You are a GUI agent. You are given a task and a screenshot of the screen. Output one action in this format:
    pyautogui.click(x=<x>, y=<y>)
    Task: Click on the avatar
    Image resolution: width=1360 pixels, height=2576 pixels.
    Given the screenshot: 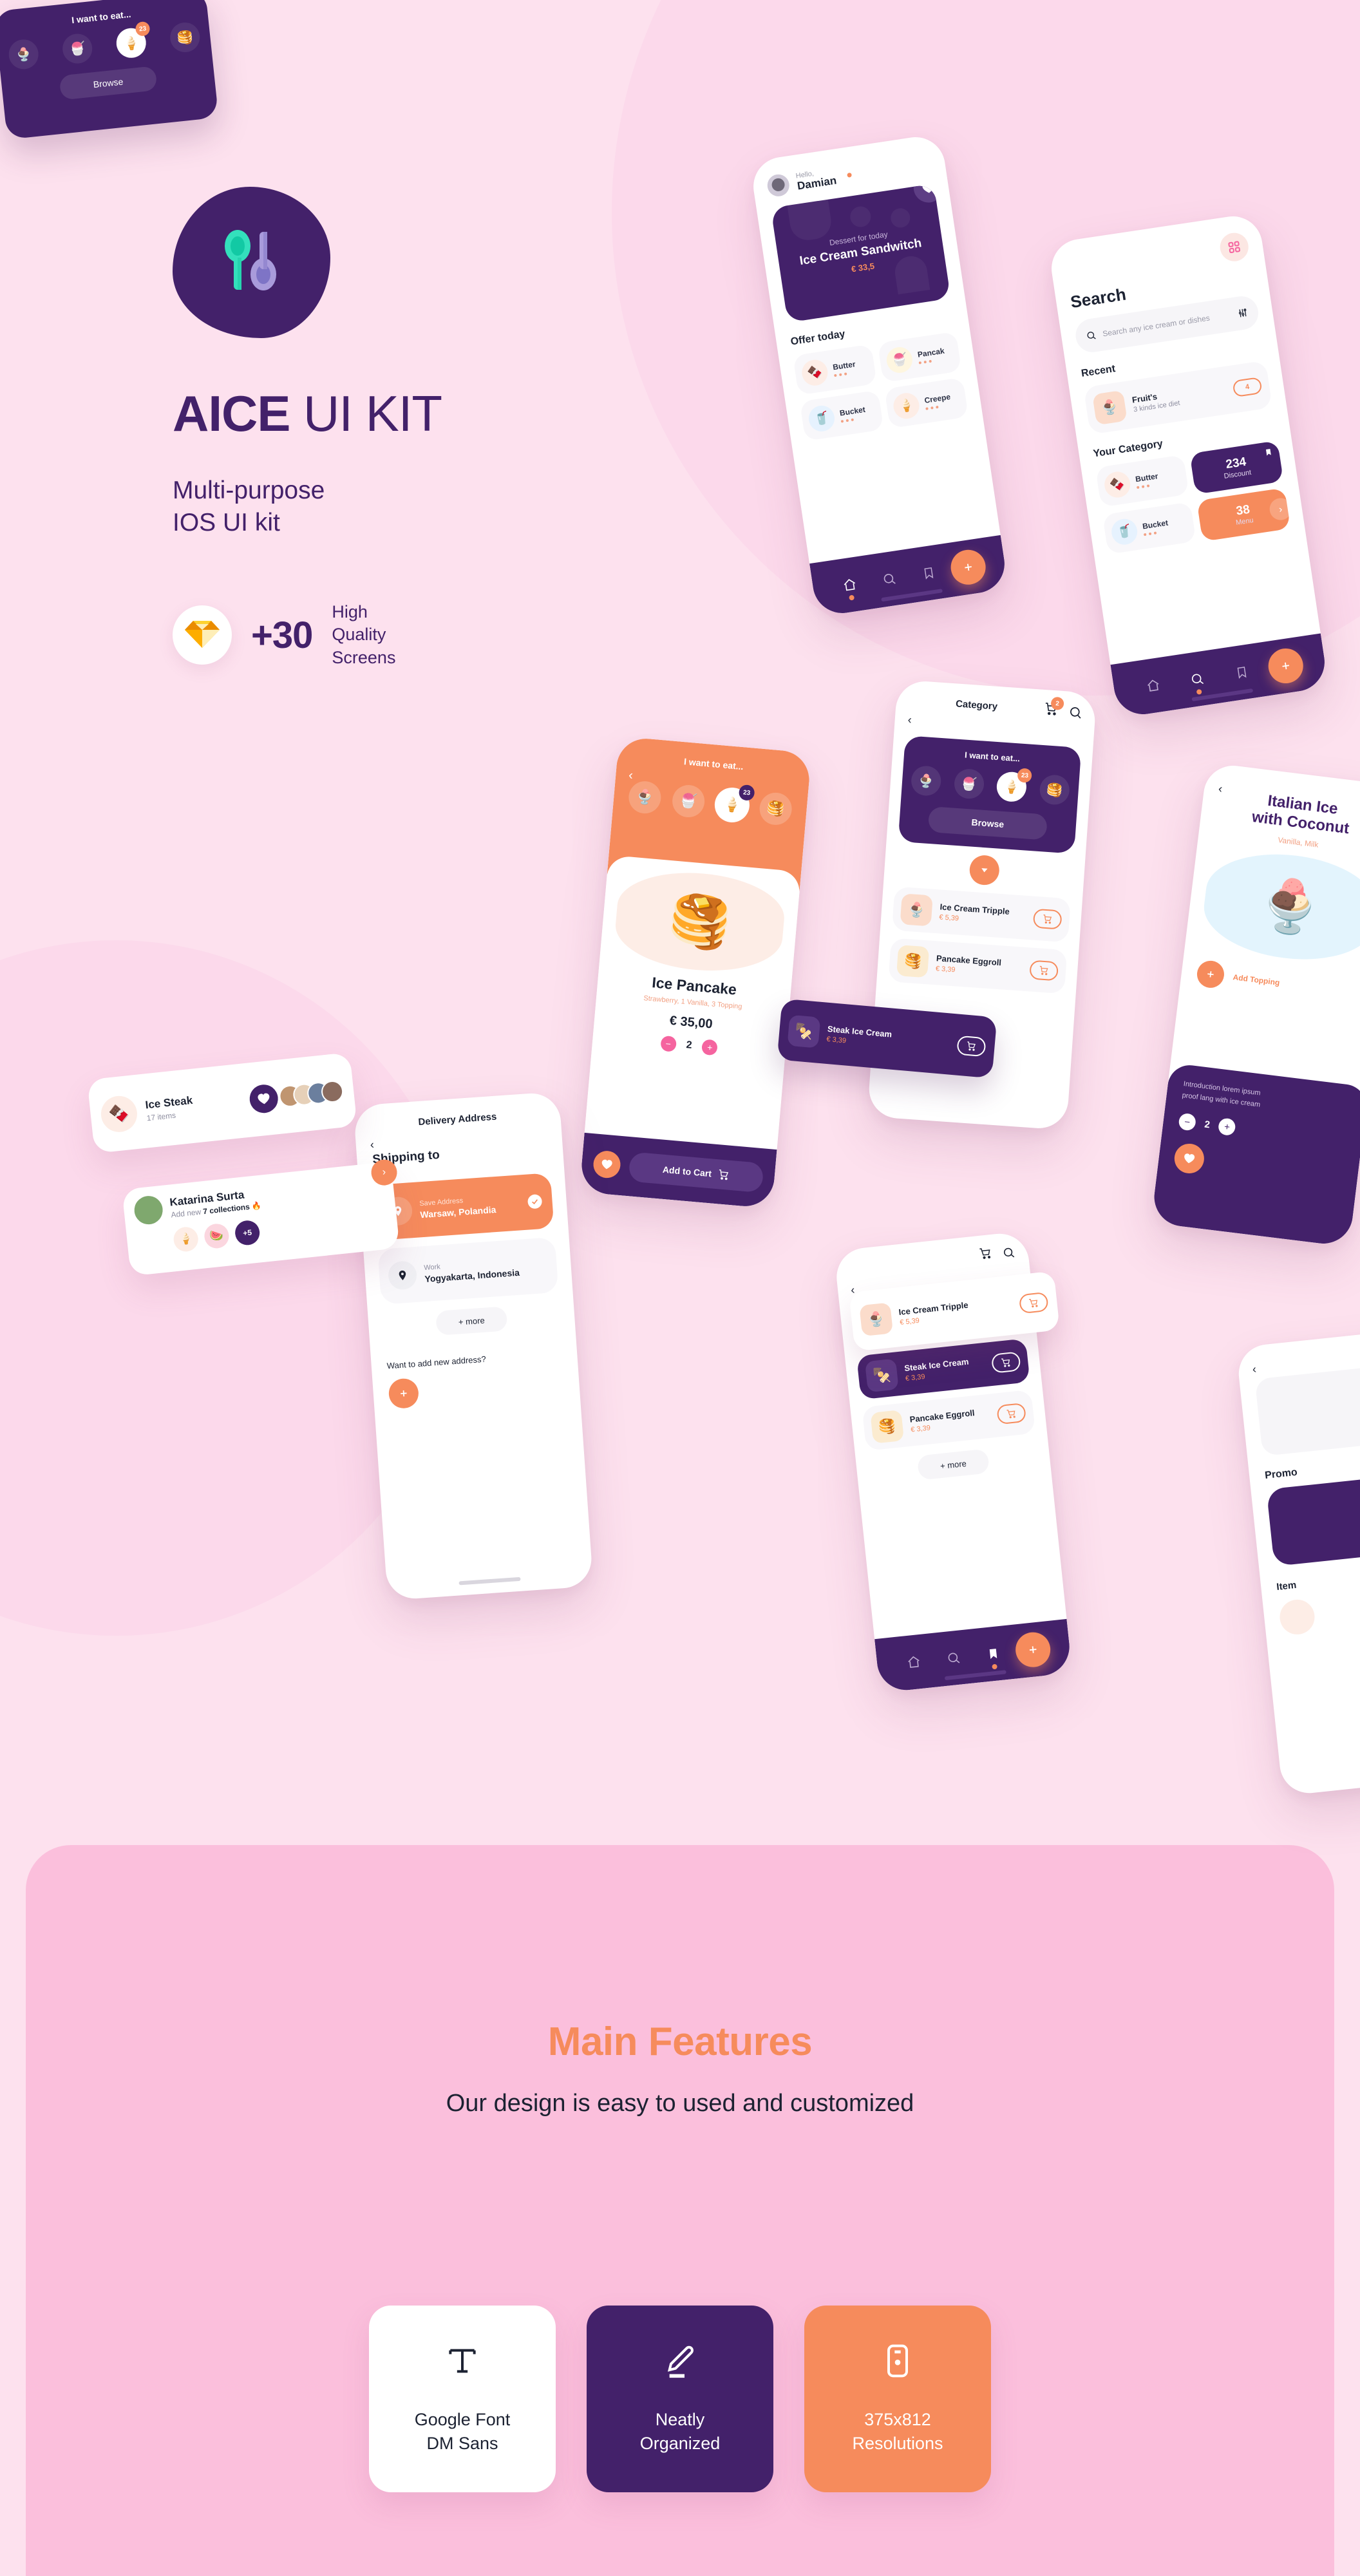 What is the action you would take?
    pyautogui.click(x=778, y=185)
    